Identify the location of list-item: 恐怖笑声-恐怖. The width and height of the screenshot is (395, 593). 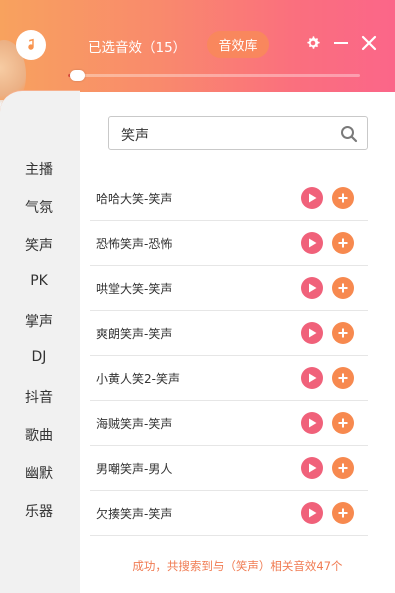
(229, 243).